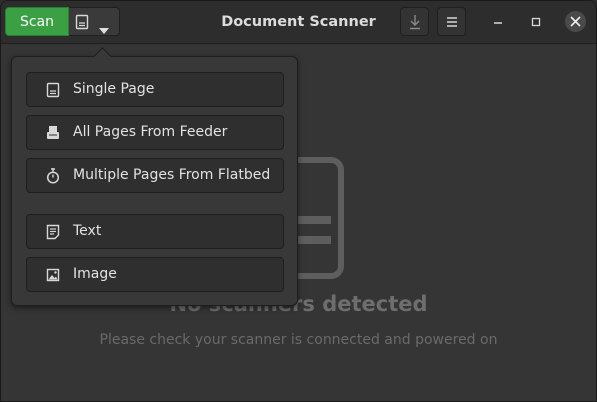 This screenshot has height=402, width=597. I want to click on text-doc-icon, so click(53, 234).